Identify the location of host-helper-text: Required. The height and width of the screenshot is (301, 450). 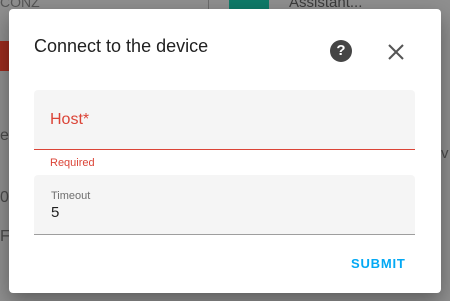
(72, 163).